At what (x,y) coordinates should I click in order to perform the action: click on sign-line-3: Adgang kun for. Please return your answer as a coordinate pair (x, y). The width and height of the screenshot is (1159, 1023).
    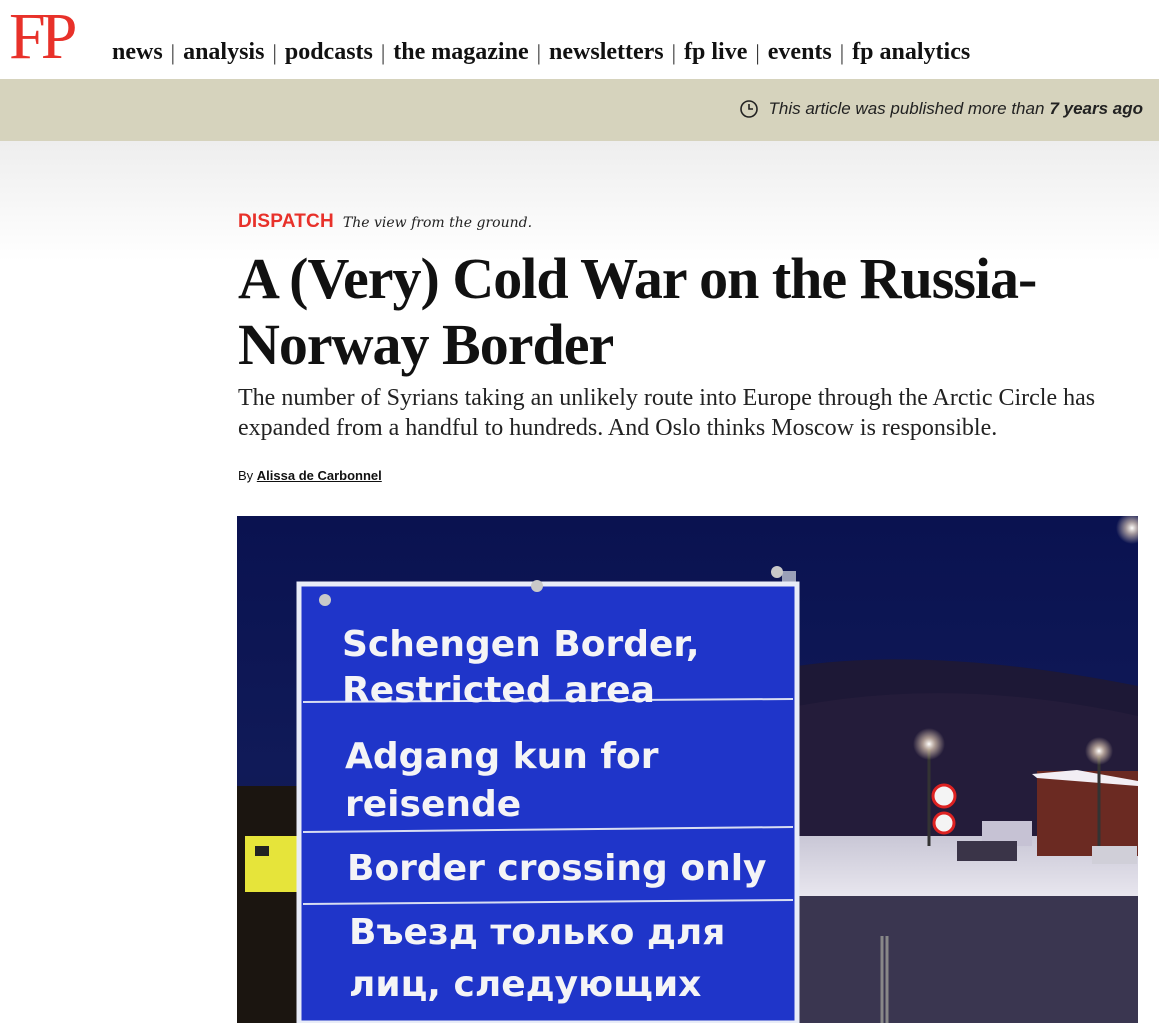
    Looking at the image, I should click on (502, 756).